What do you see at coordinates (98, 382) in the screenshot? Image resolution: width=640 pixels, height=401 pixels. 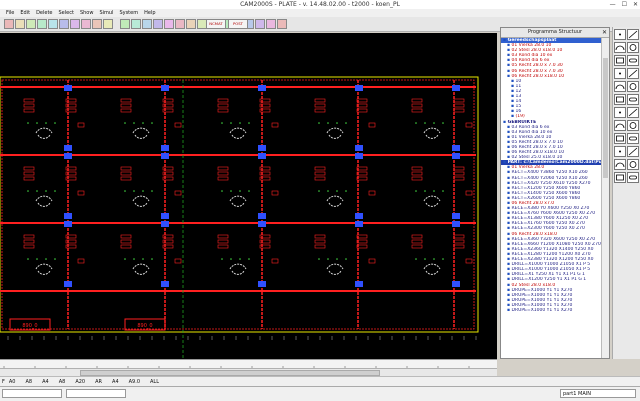 I see `command-item: AR` at bounding box center [98, 382].